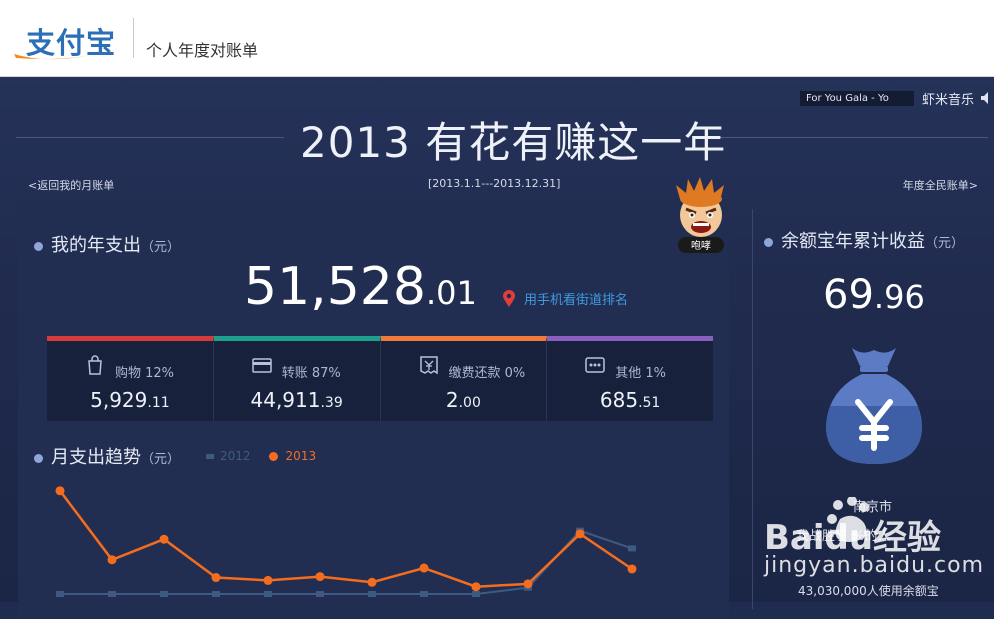 Image resolution: width=994 pixels, height=619 pixels. I want to click on category-amount: 5,929.11, so click(130, 400).